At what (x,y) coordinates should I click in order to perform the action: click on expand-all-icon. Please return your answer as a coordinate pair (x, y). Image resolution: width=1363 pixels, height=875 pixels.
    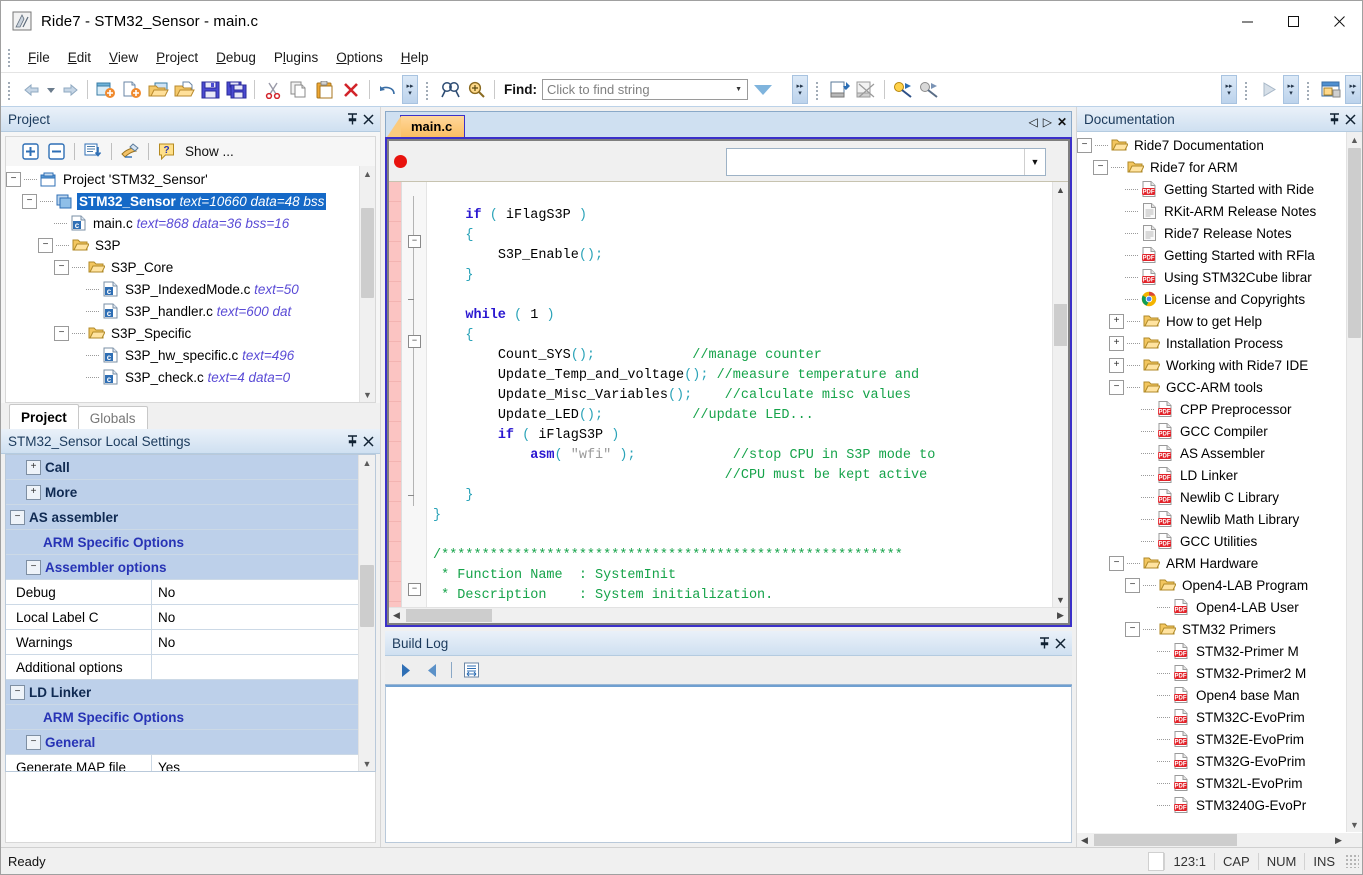
    Looking at the image, I should click on (30, 152).